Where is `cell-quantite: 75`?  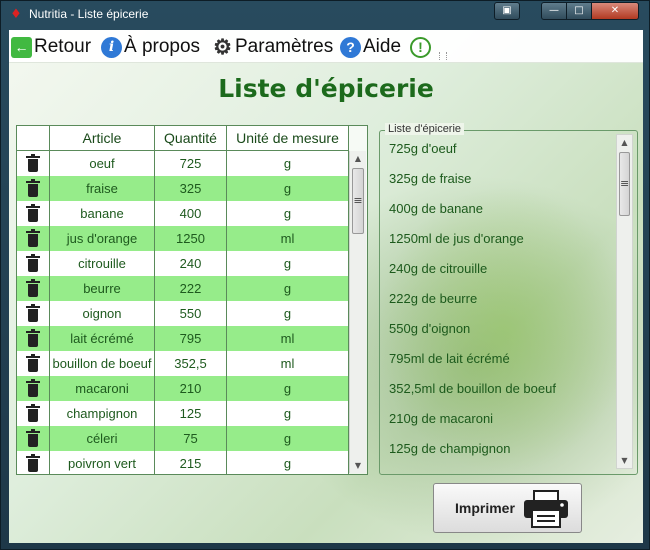
cell-quantite: 75 is located at coordinates (191, 438).